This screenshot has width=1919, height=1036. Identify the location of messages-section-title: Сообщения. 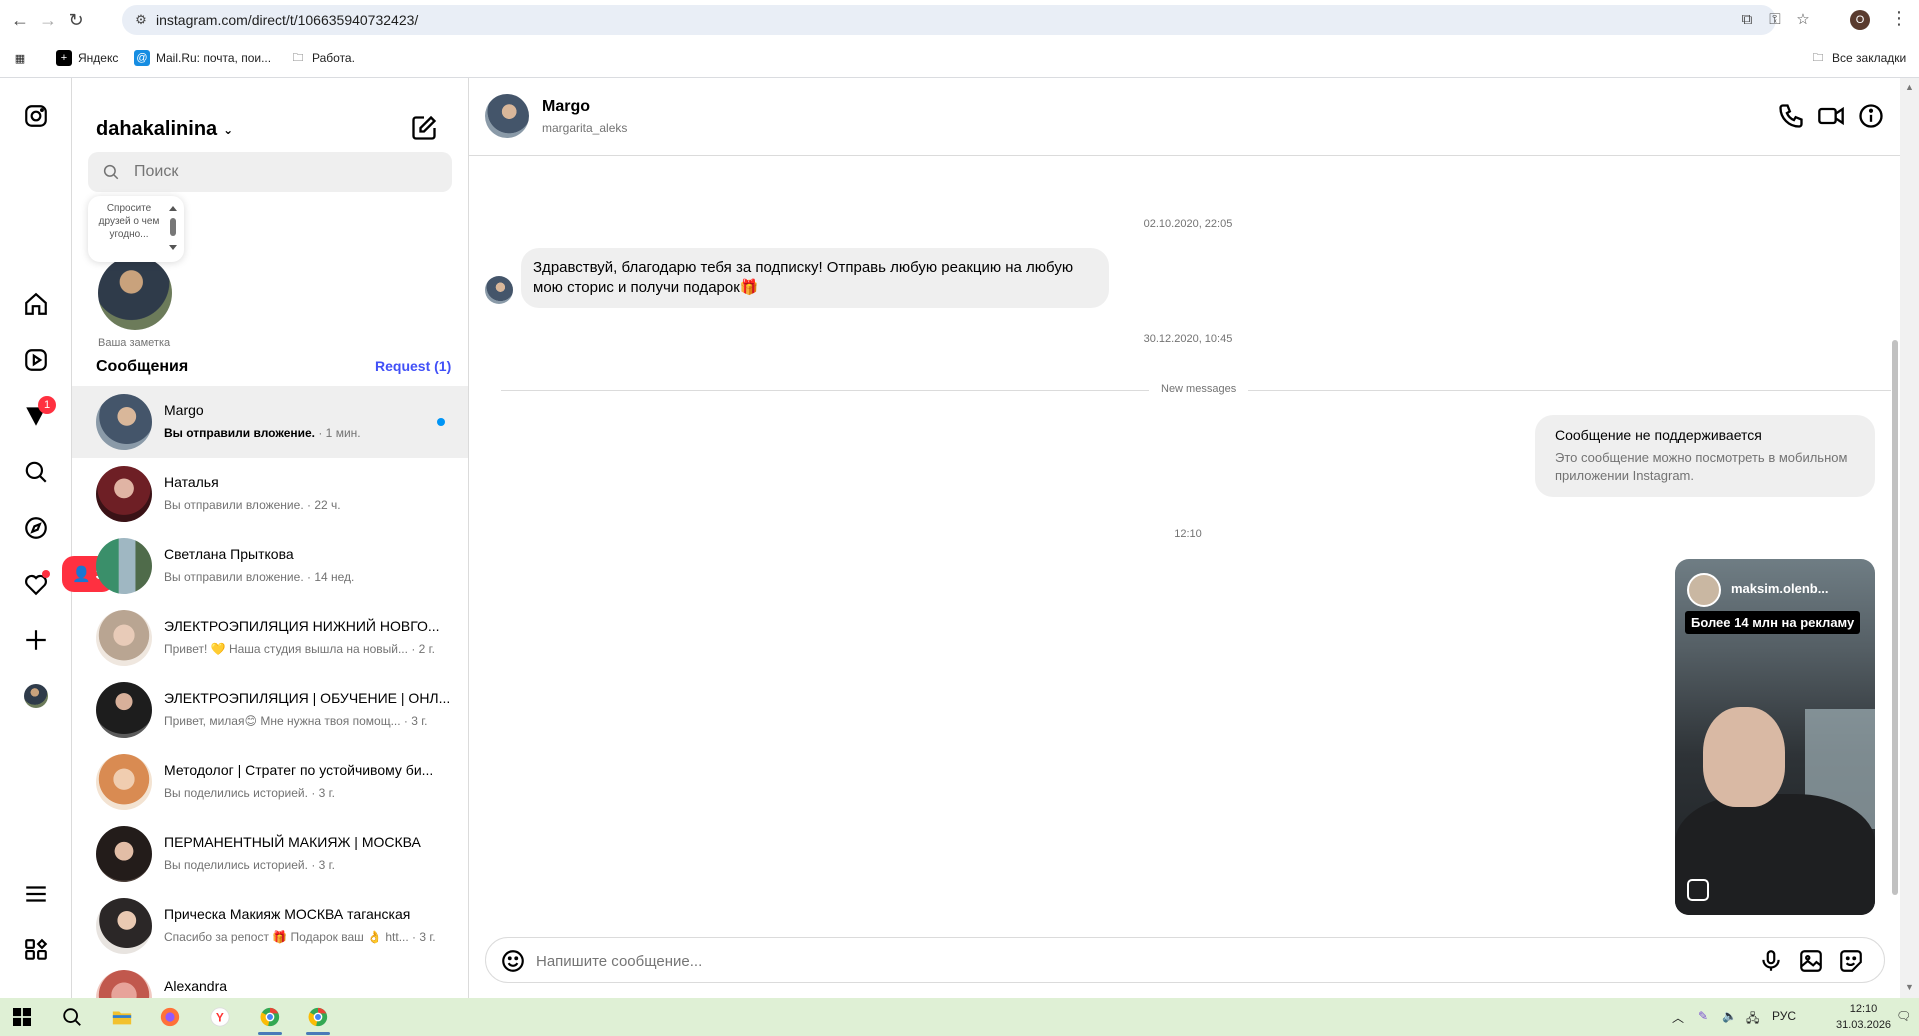
(142, 366).